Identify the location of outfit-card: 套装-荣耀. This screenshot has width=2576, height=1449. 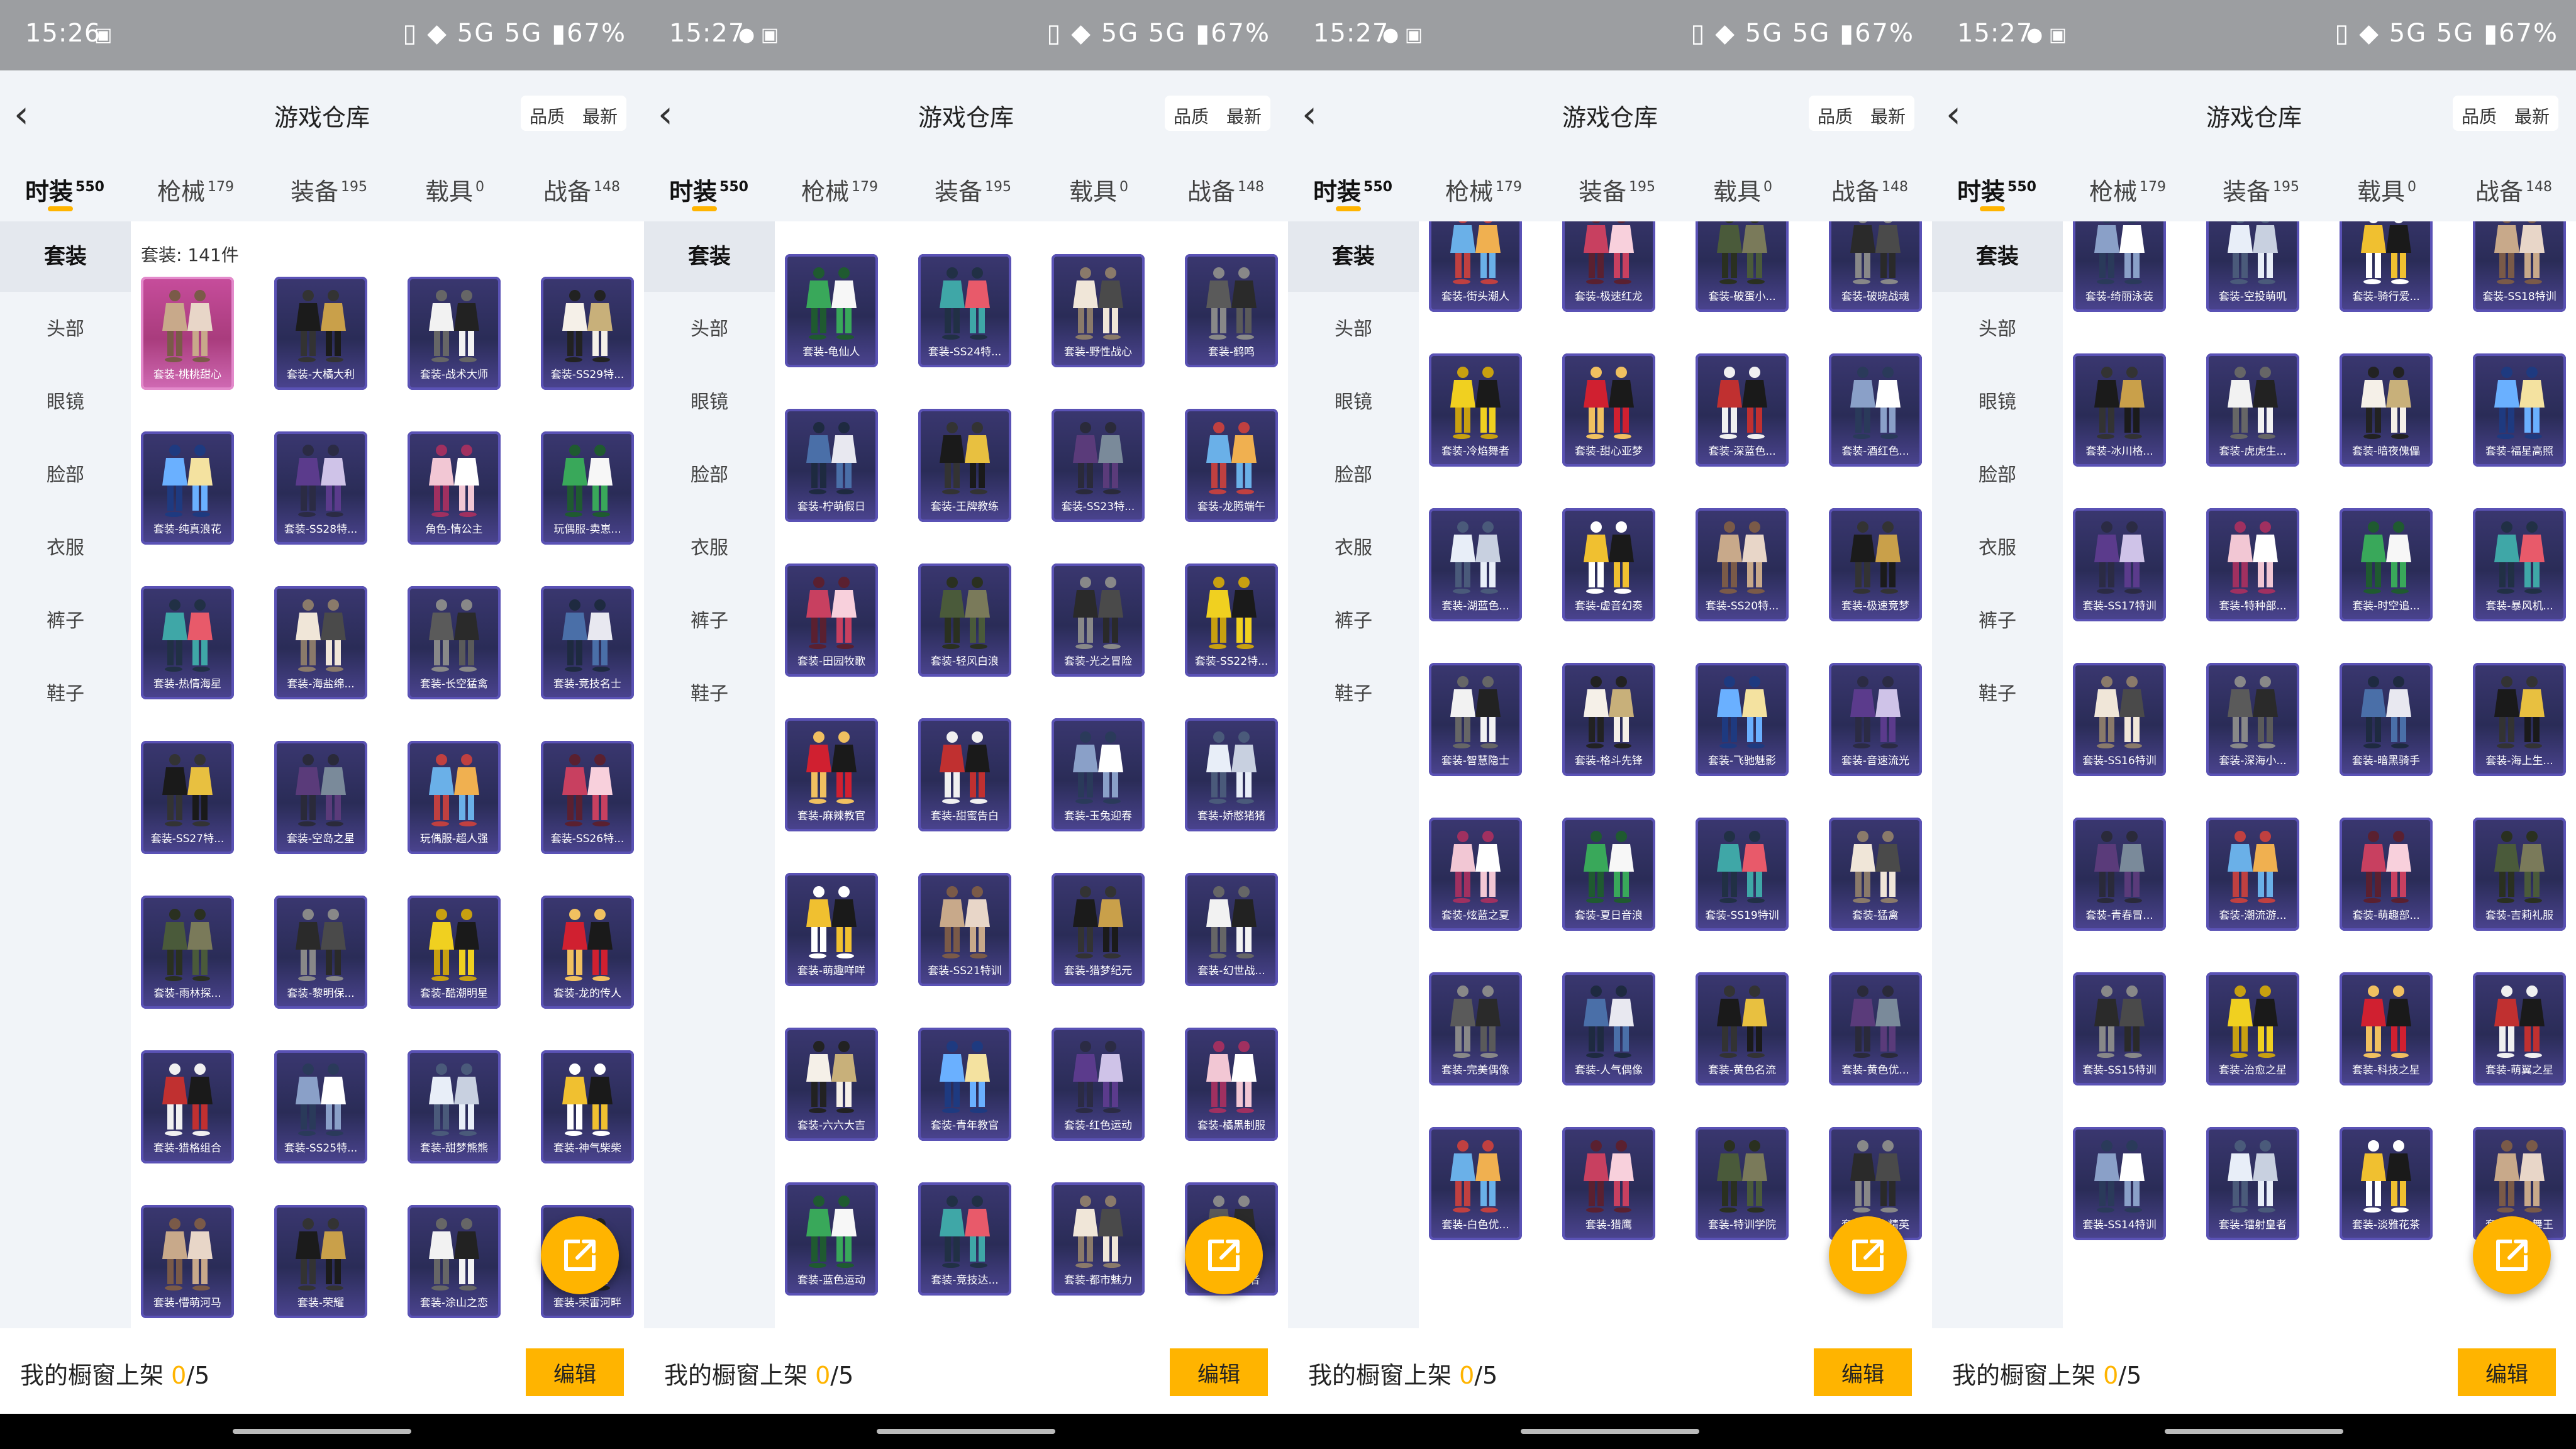
(320, 1261).